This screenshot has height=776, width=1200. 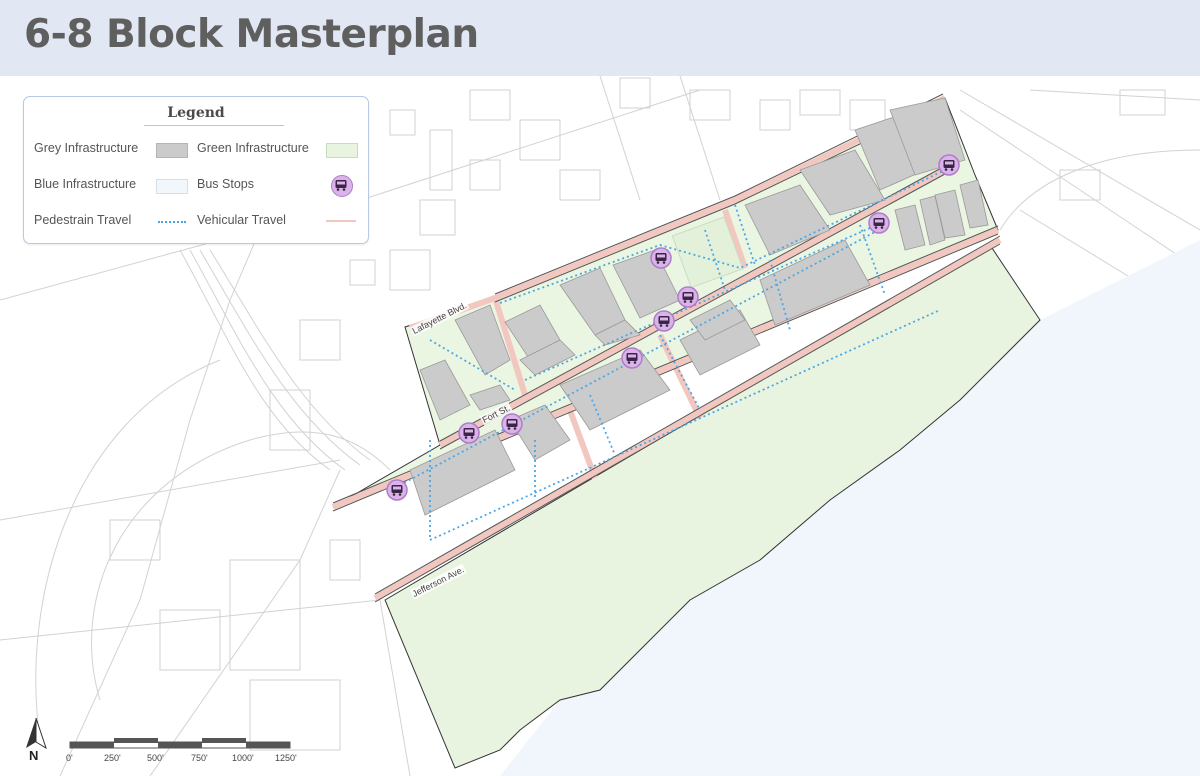 What do you see at coordinates (196, 113) in the screenshot?
I see `legend-title: Legend` at bounding box center [196, 113].